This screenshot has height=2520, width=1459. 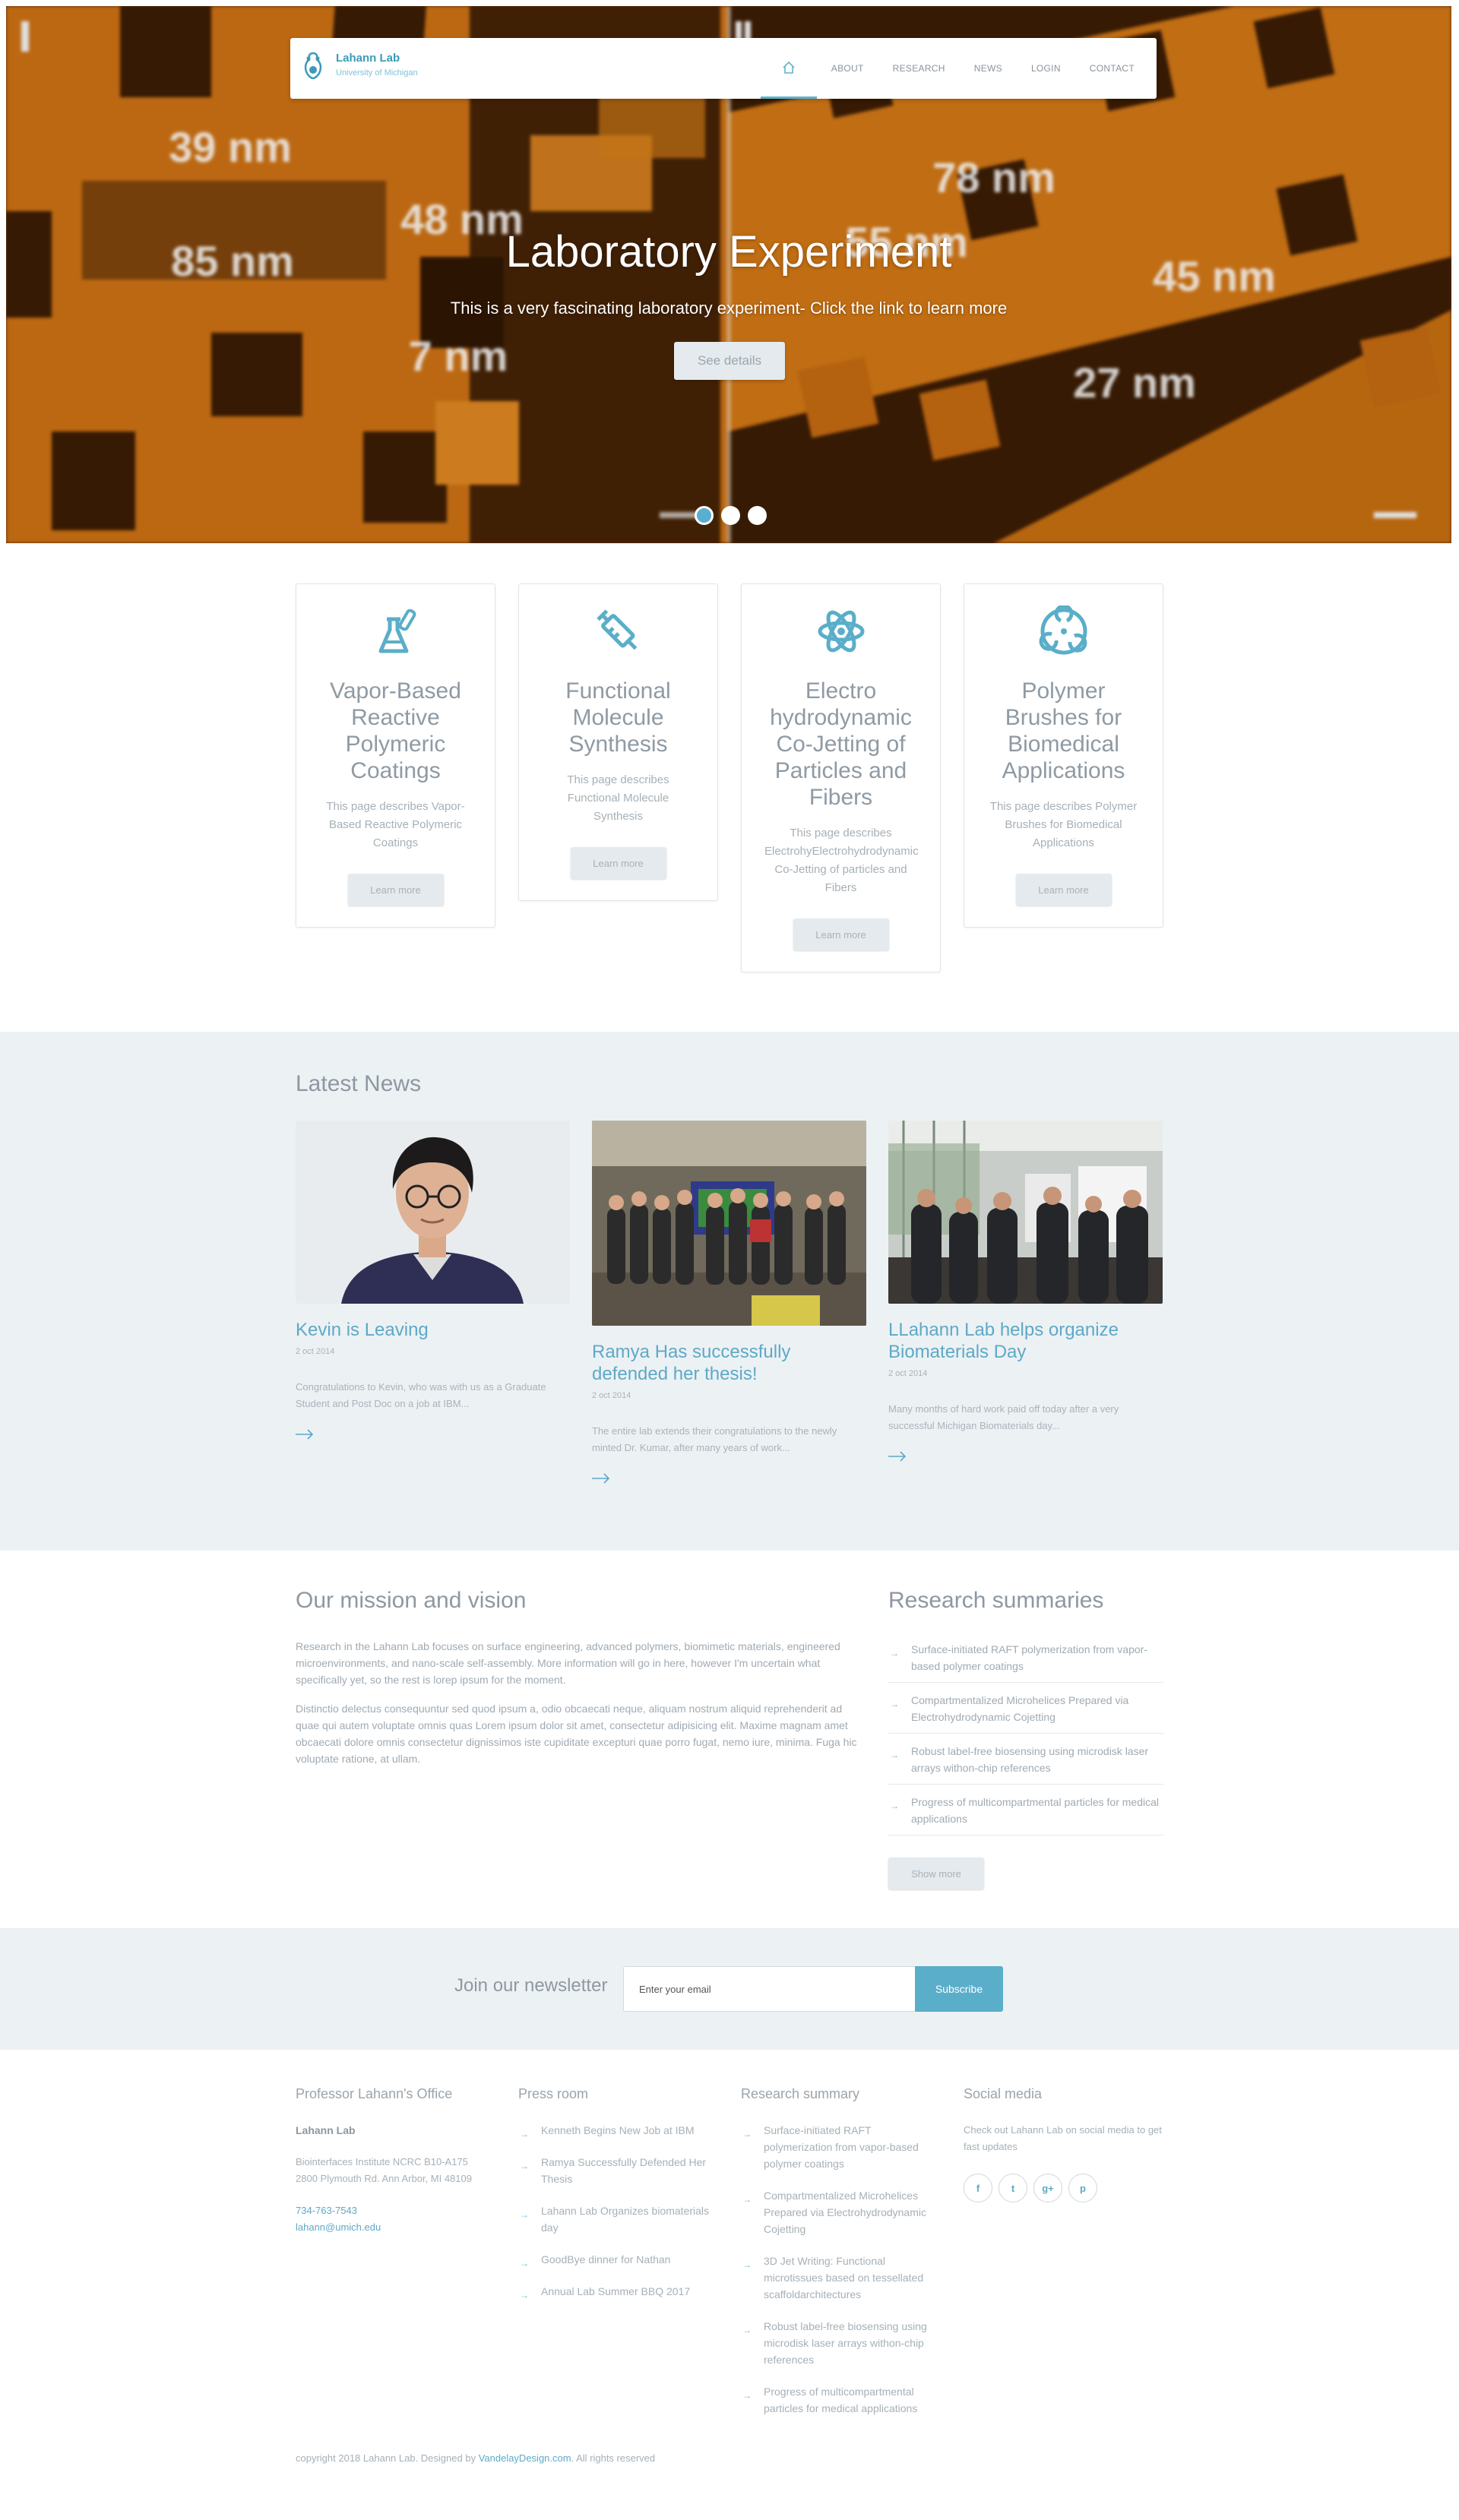 I want to click on news-headline: Kevin is Leaving, so click(x=433, y=1330).